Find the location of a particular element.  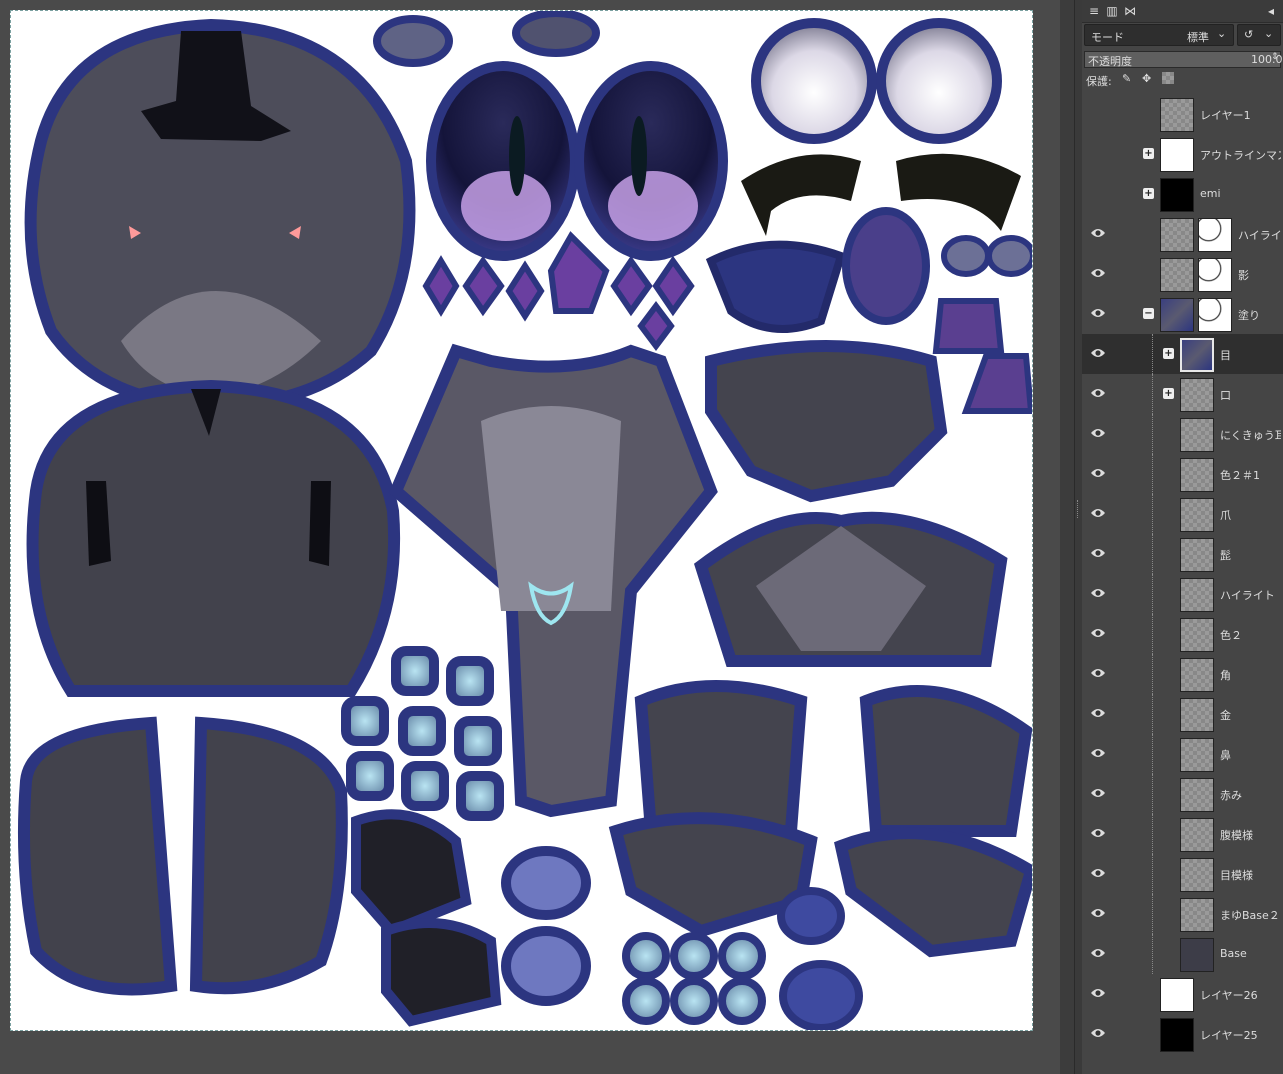

layer-name: 色２＃1 is located at coordinates (1240, 475).